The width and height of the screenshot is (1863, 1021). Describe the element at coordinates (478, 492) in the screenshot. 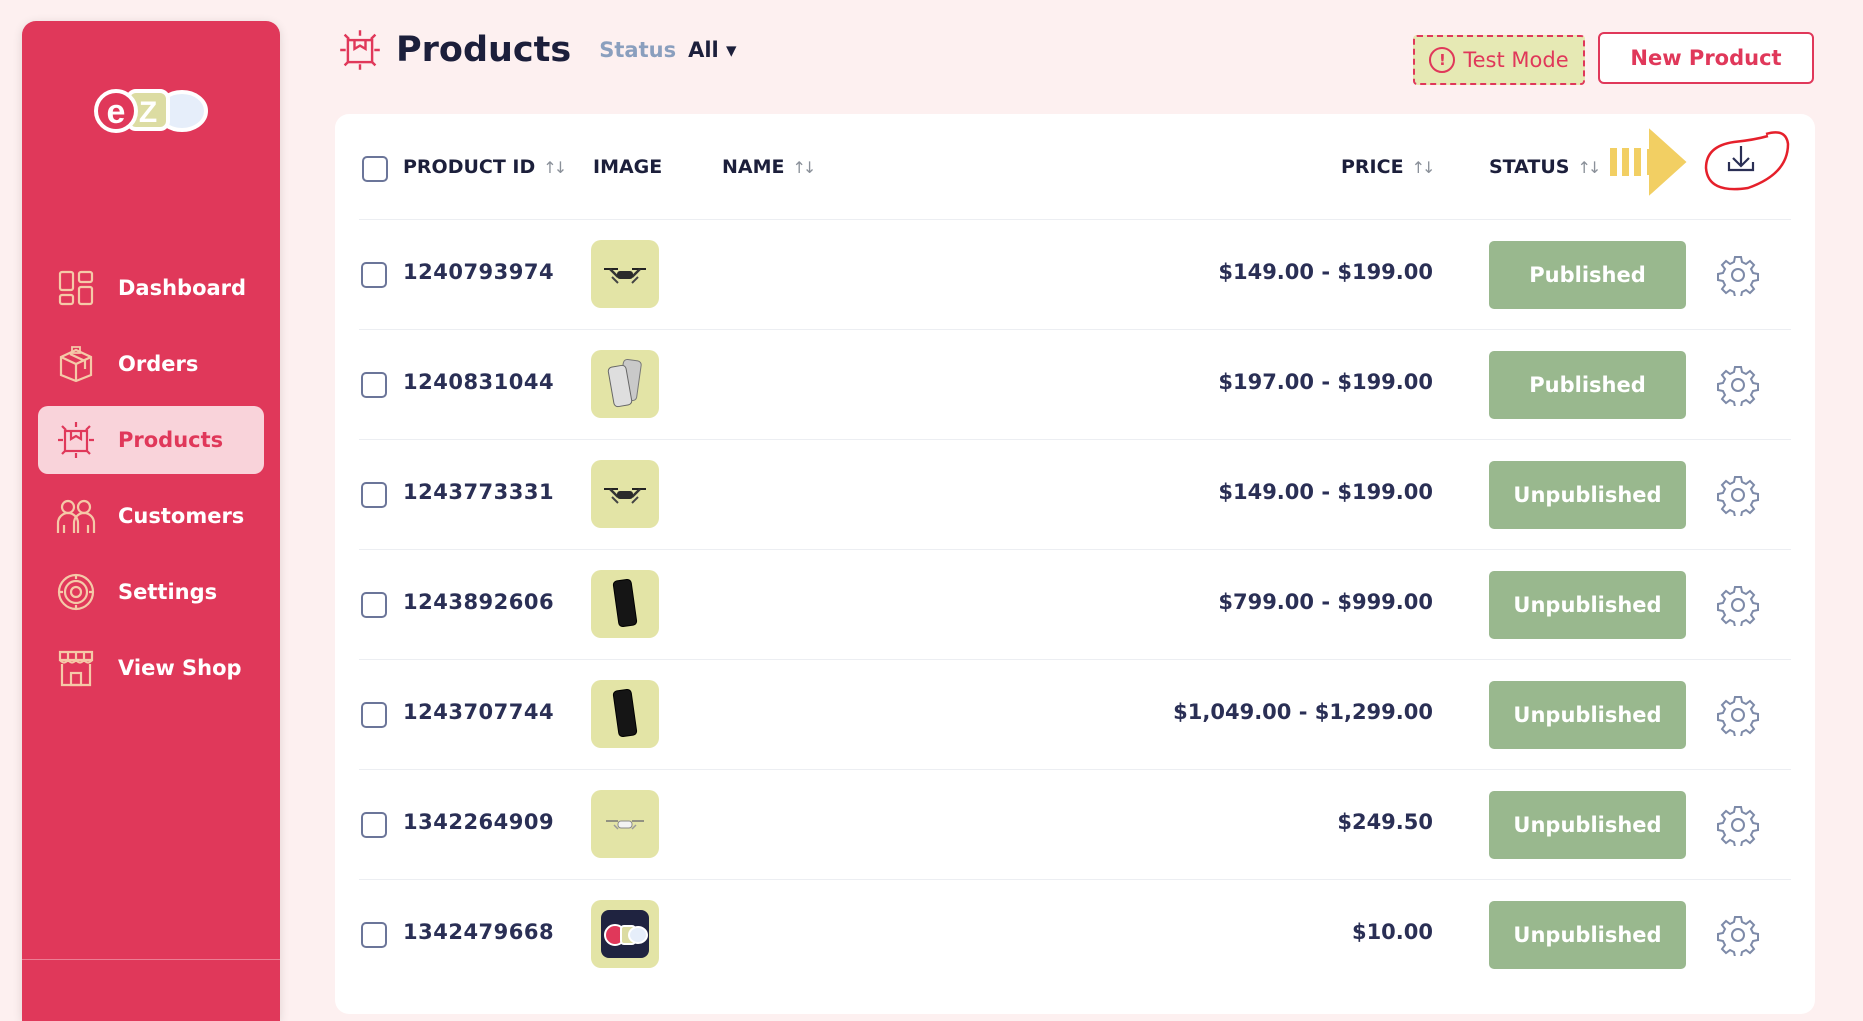

I see `product-id: 1243773331` at that location.